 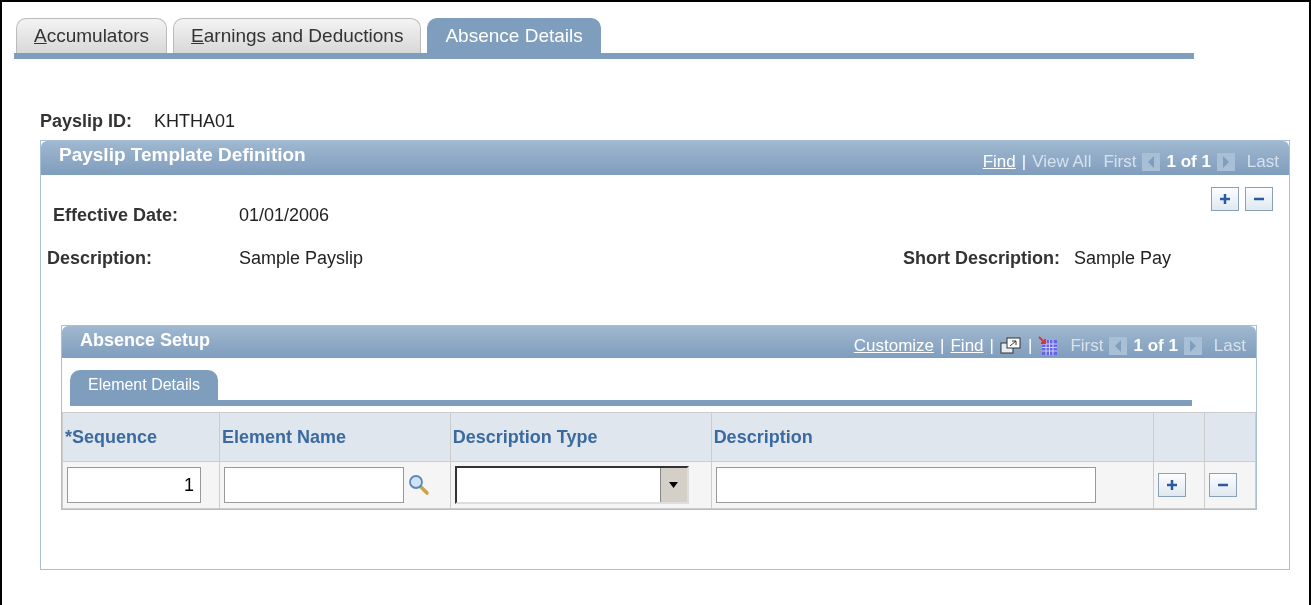 What do you see at coordinates (116, 215) in the screenshot?
I see `field-label: Effective Date:` at bounding box center [116, 215].